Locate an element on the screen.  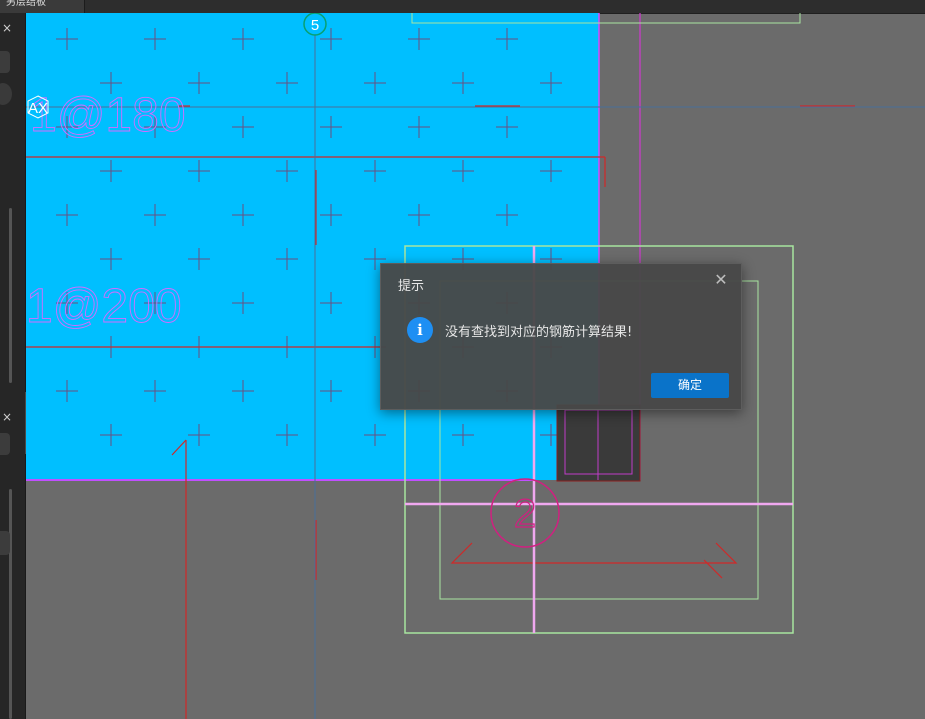
dialog-title: 提示 is located at coordinates (411, 286).